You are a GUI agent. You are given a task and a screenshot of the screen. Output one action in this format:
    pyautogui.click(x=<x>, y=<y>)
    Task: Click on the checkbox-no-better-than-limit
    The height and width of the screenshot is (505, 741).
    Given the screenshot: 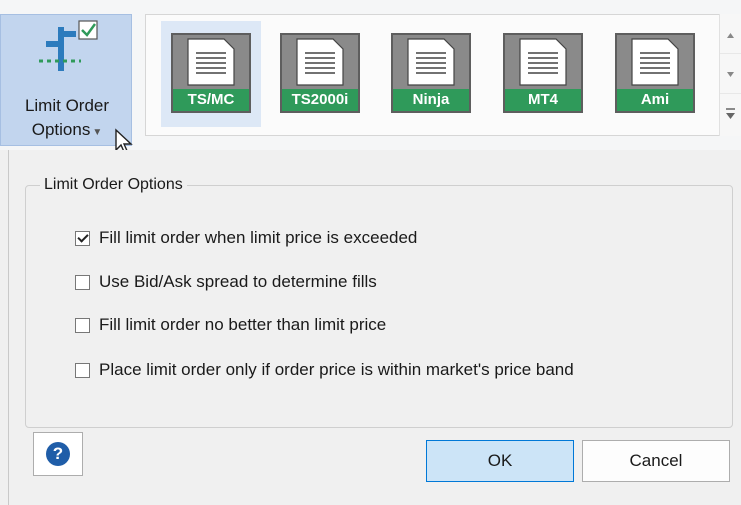 What is the action you would take?
    pyautogui.click(x=82, y=325)
    